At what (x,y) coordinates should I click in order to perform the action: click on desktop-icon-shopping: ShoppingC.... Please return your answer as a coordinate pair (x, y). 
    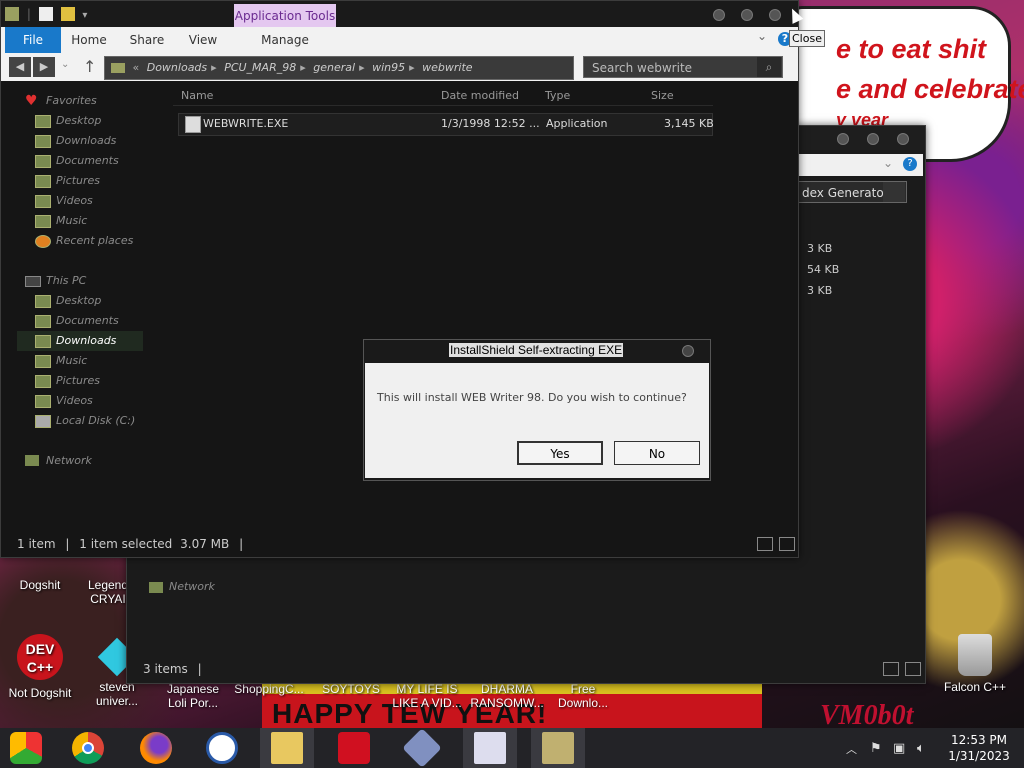
    Looking at the image, I should click on (269, 689).